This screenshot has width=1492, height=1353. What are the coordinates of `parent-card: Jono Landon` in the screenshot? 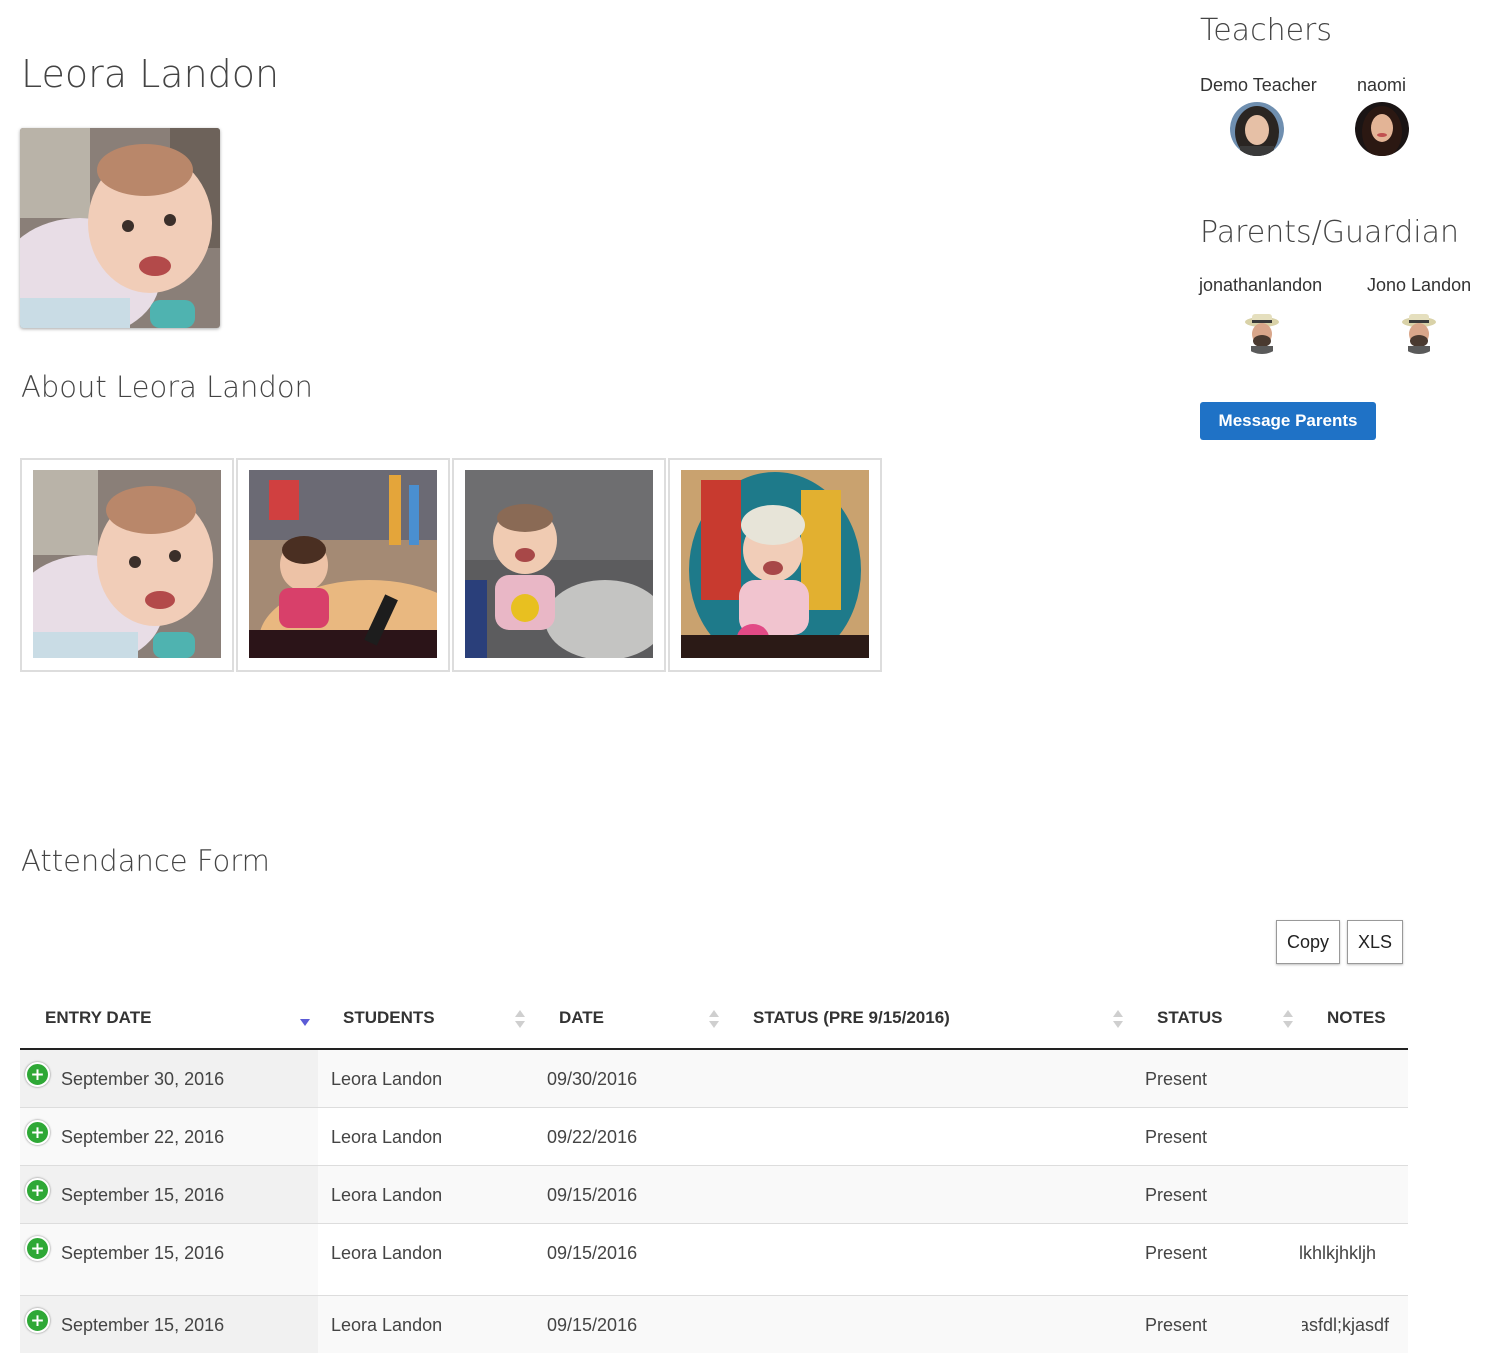 It's located at (1422, 314).